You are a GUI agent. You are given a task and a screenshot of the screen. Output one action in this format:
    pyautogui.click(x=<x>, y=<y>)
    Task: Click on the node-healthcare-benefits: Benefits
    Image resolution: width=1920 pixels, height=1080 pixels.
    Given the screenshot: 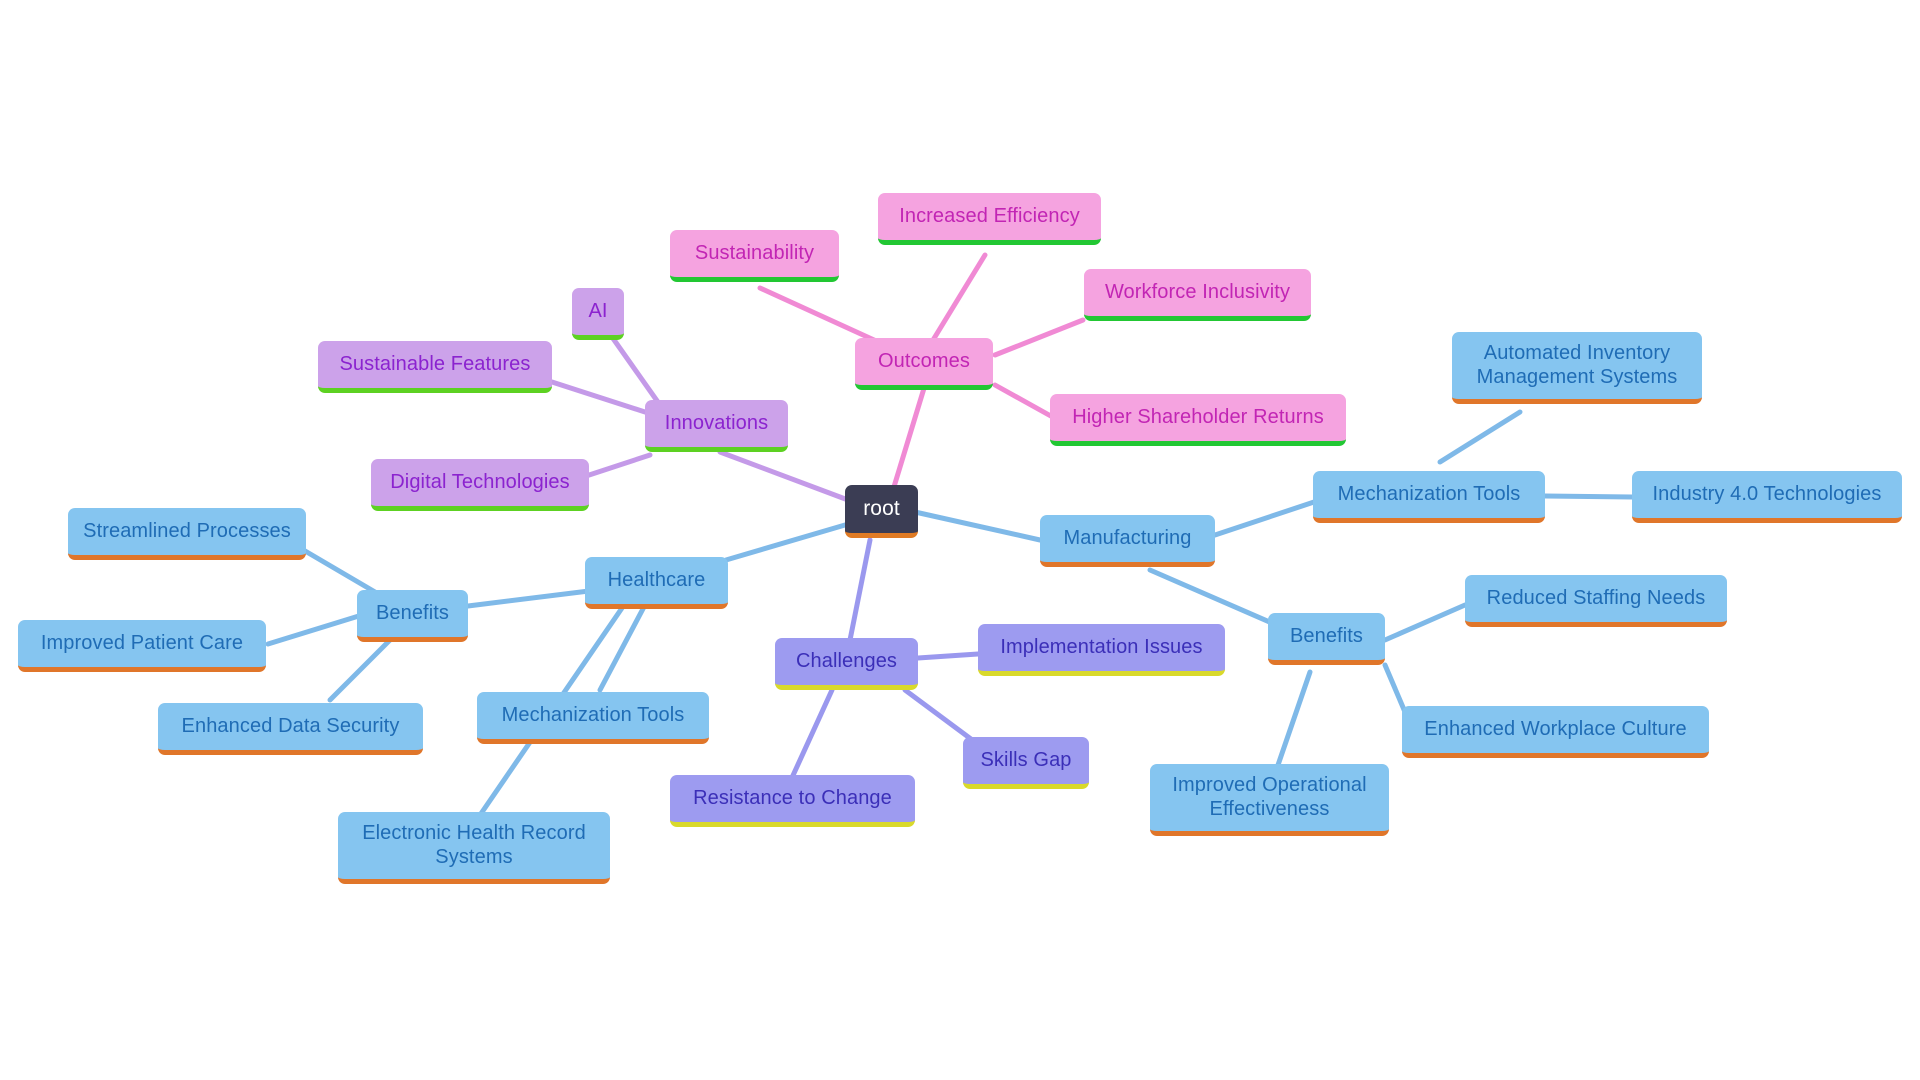 What is the action you would take?
    pyautogui.click(x=412, y=616)
    